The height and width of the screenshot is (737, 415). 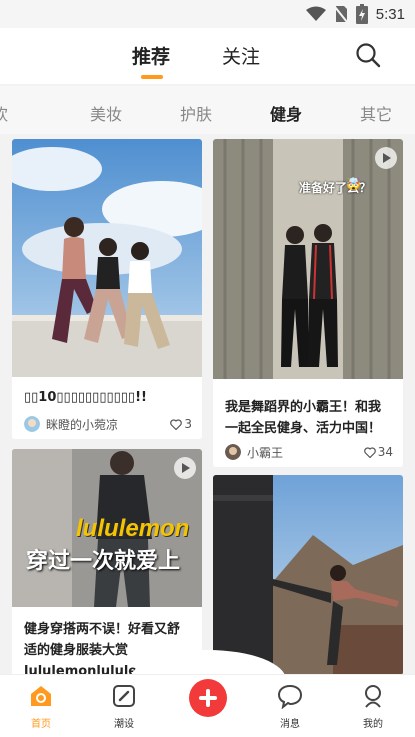 I want to click on nav-messages-label: 消息, so click(x=290, y=724).